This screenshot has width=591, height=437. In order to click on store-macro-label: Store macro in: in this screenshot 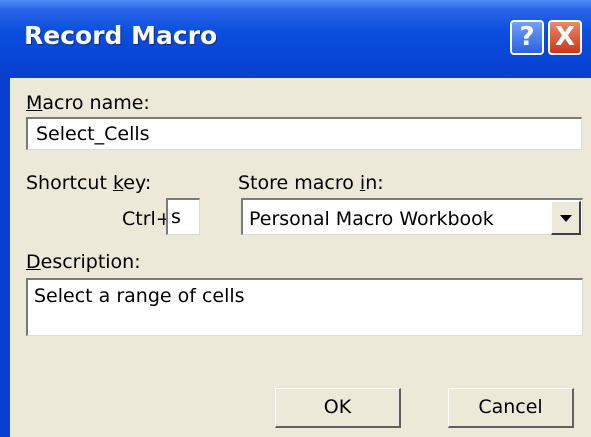, I will do `click(311, 183)`.